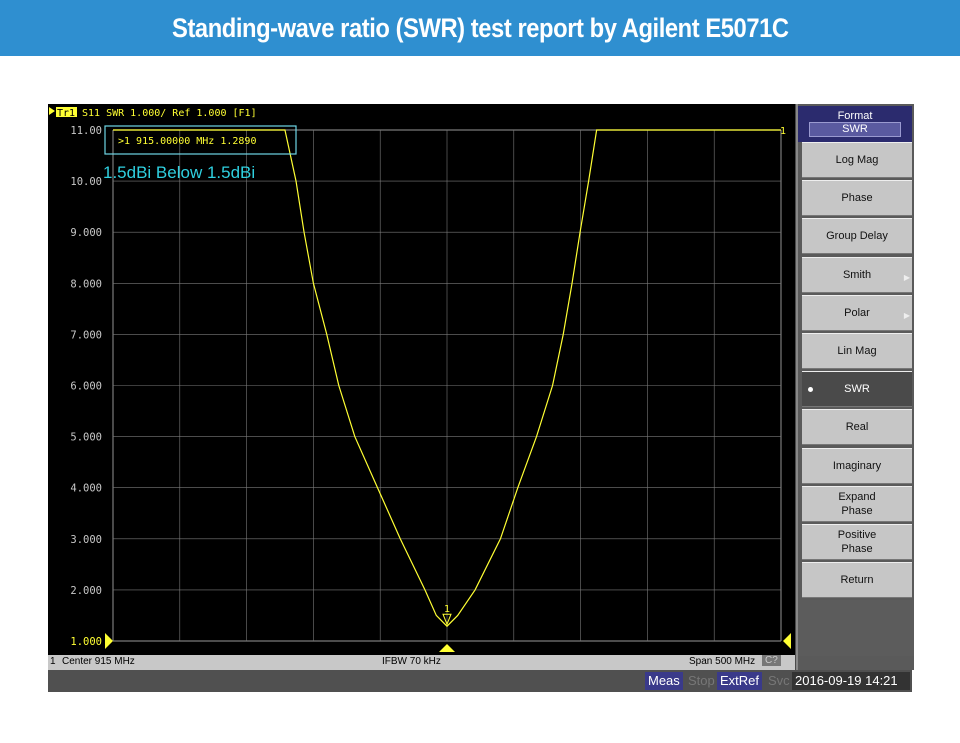  I want to click on datetime: 2016-09-19 14:21, so click(851, 681).